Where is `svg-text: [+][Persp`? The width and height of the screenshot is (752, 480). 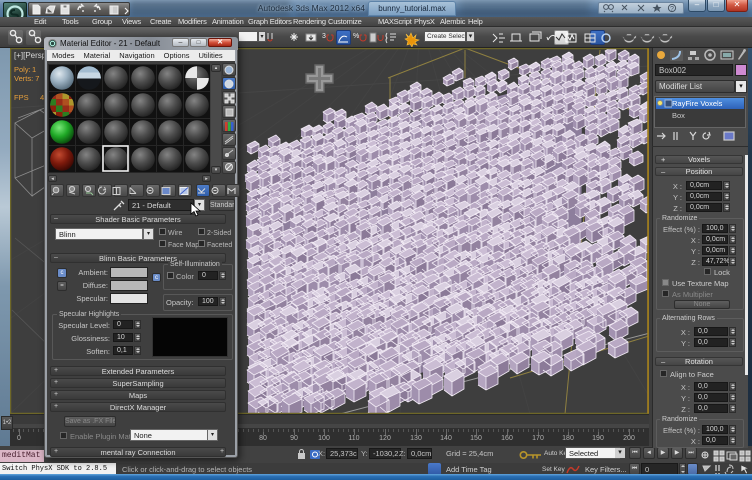
svg-text: [+][Persp is located at coordinates (30, 55).